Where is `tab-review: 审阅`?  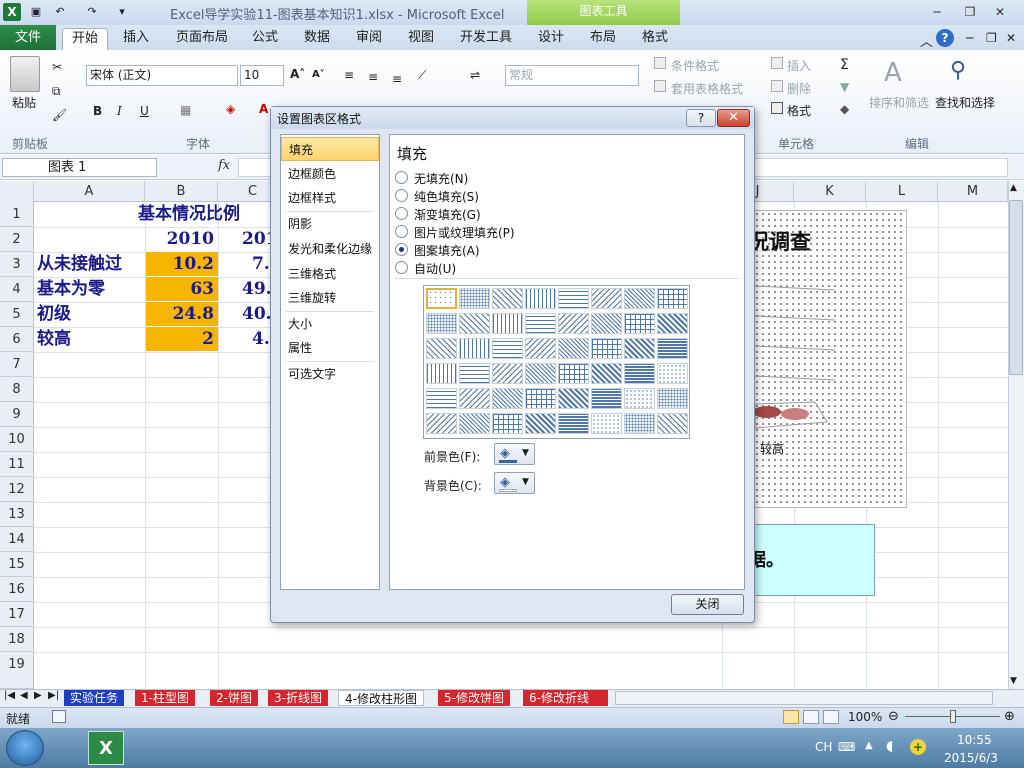 tab-review: 审阅 is located at coordinates (369, 39).